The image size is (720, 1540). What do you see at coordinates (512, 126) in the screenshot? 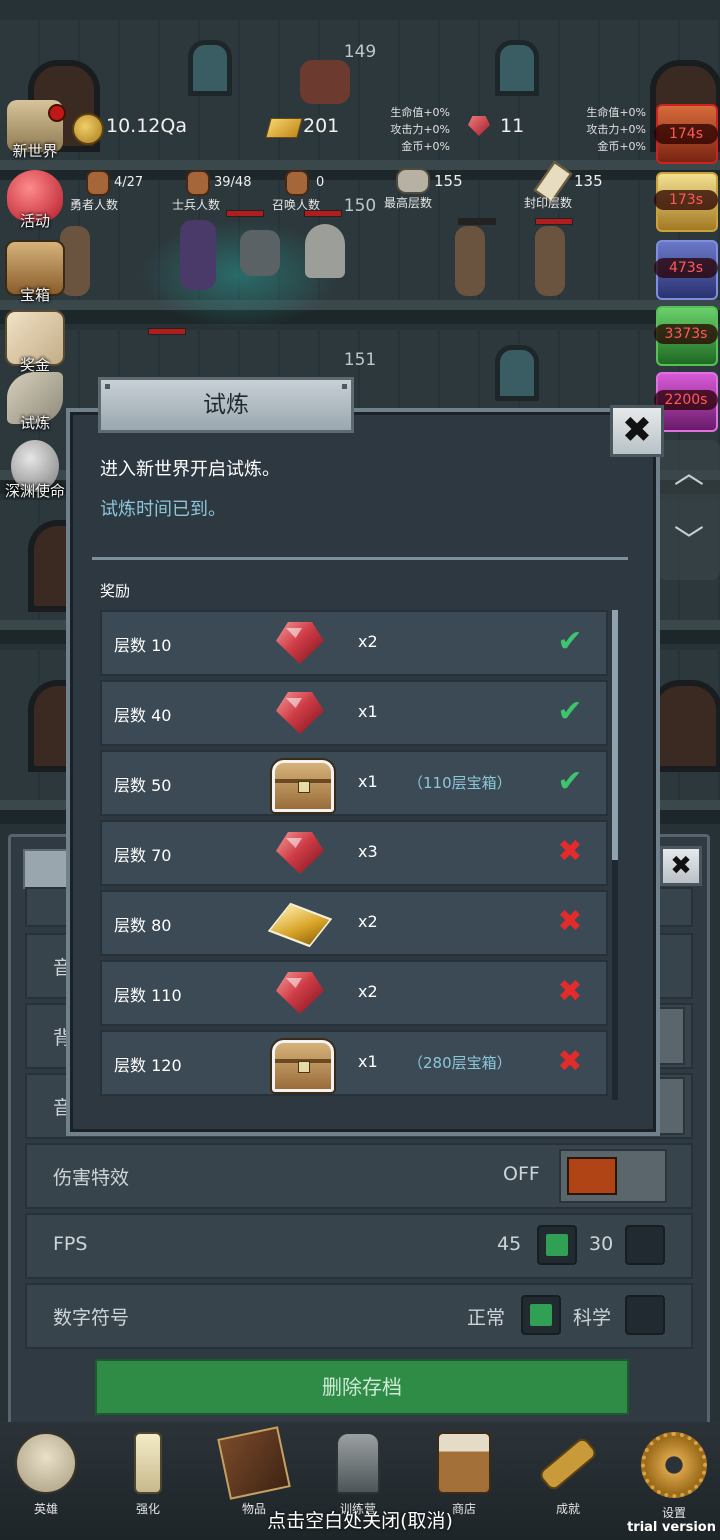
I see `gem-amount: 11` at bounding box center [512, 126].